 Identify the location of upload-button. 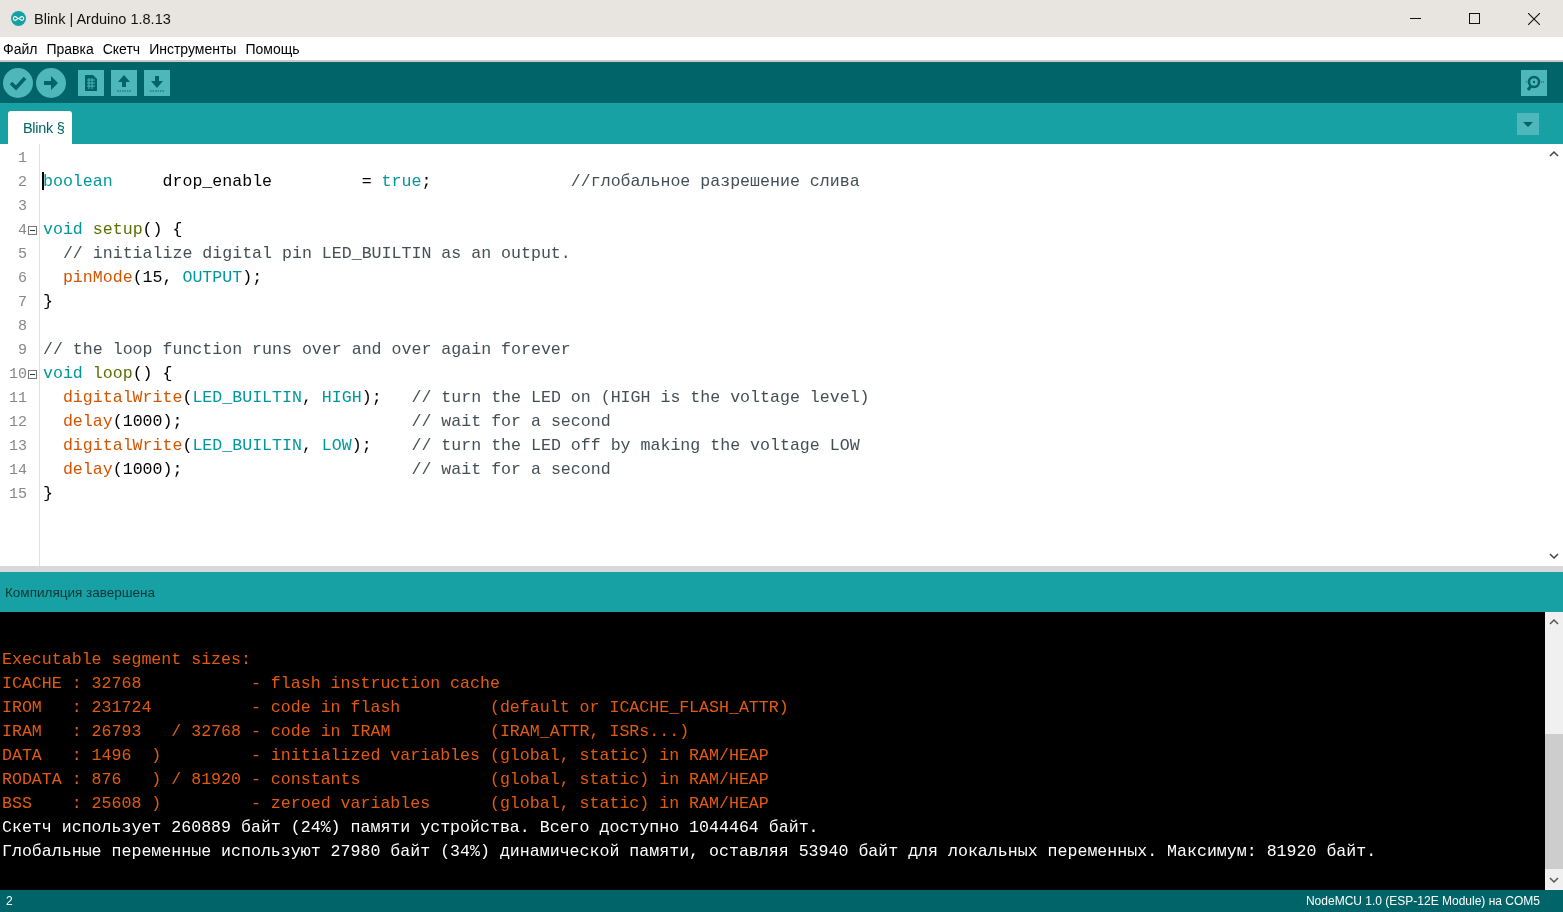
(51, 82).